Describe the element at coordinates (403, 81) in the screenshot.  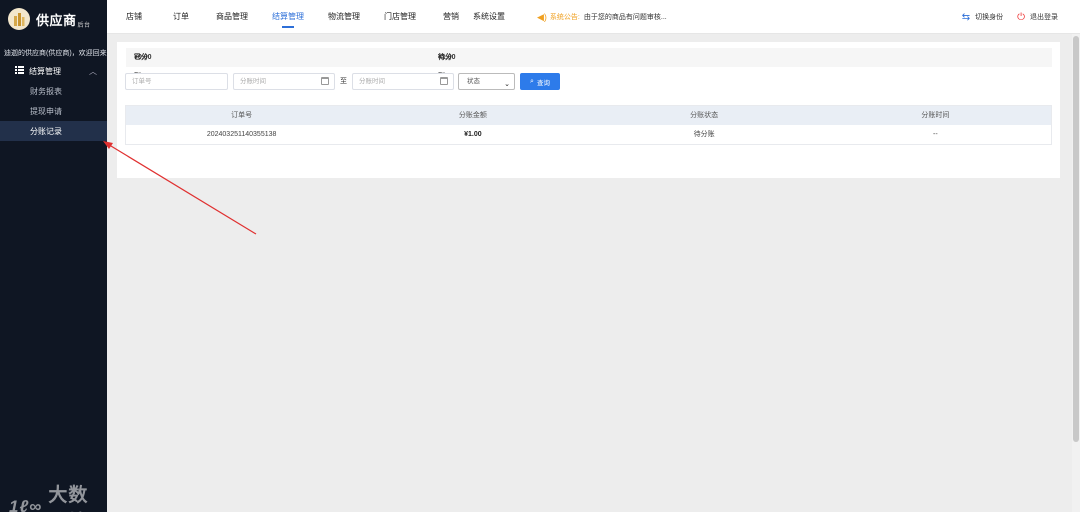
I see `end-time-picker: 分账时间` at that location.